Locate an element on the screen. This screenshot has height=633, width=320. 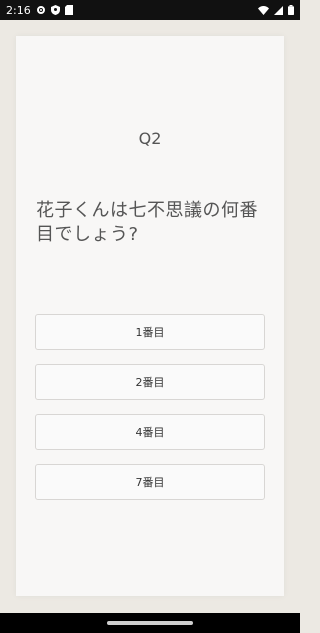
status-left: 2:16 is located at coordinates (39, 10).